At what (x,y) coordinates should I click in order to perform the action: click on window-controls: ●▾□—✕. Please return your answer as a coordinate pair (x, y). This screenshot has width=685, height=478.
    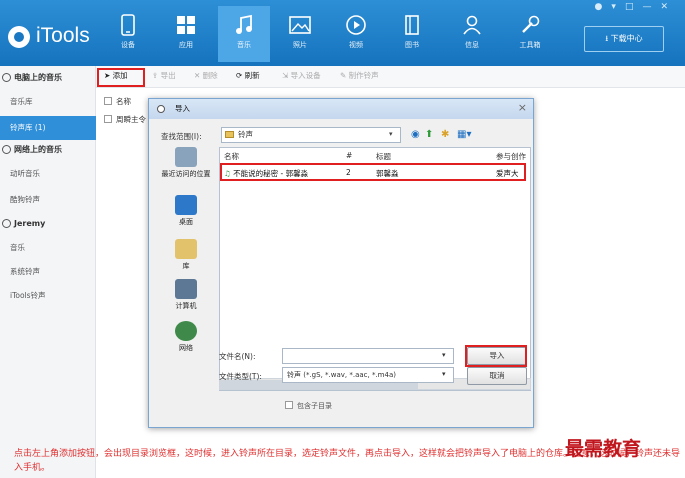
    Looking at the image, I should click on (636, 7).